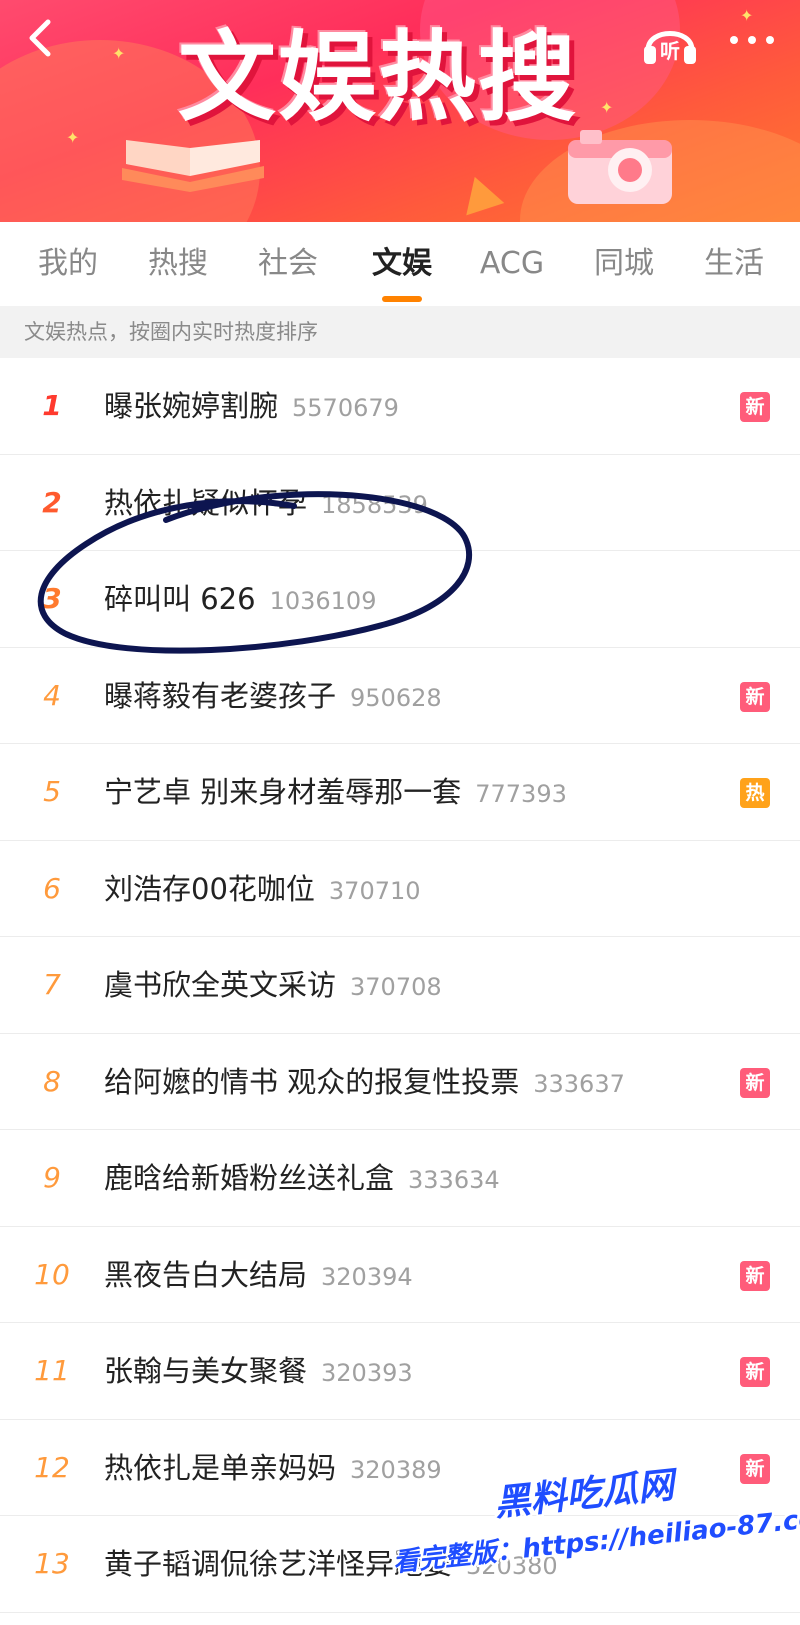 This screenshot has height=1625, width=800. I want to click on rank-number: 13, so click(52, 1563).